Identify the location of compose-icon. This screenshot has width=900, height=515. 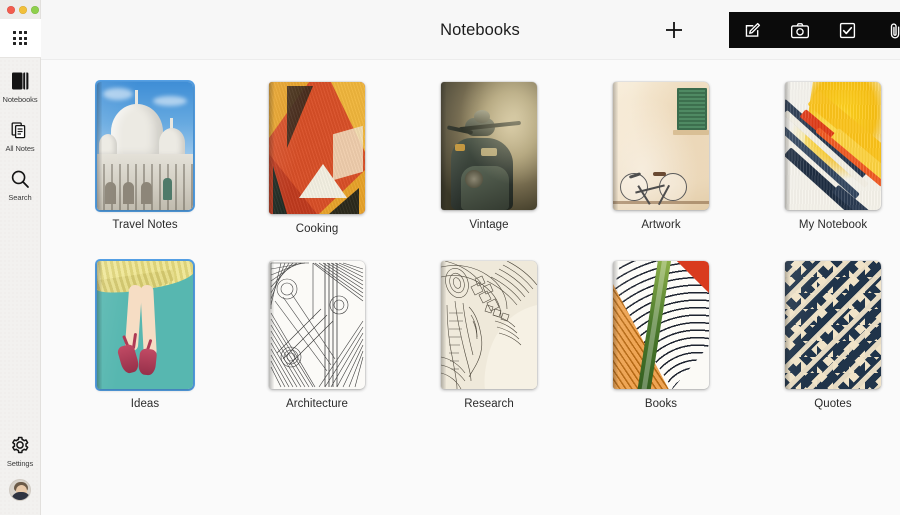
(753, 29).